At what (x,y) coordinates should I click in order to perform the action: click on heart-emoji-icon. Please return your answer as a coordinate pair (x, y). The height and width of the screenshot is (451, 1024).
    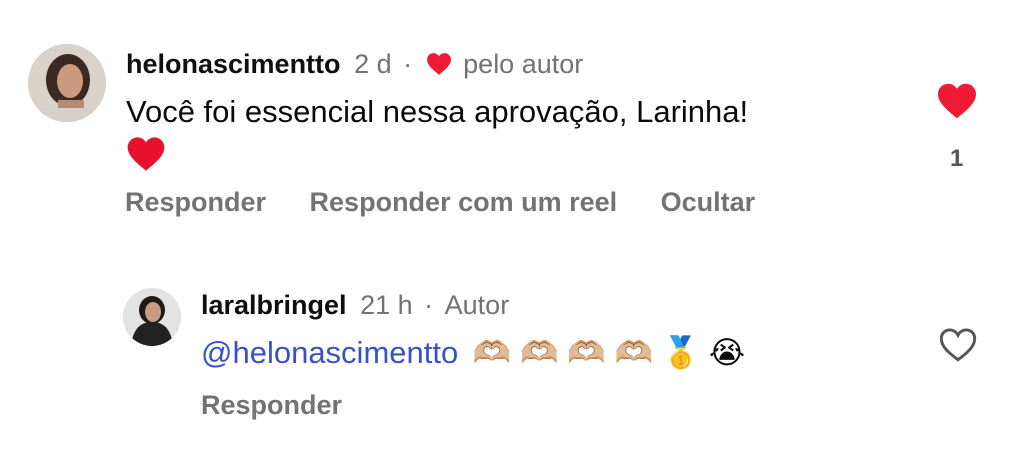
    Looking at the image, I should click on (146, 154).